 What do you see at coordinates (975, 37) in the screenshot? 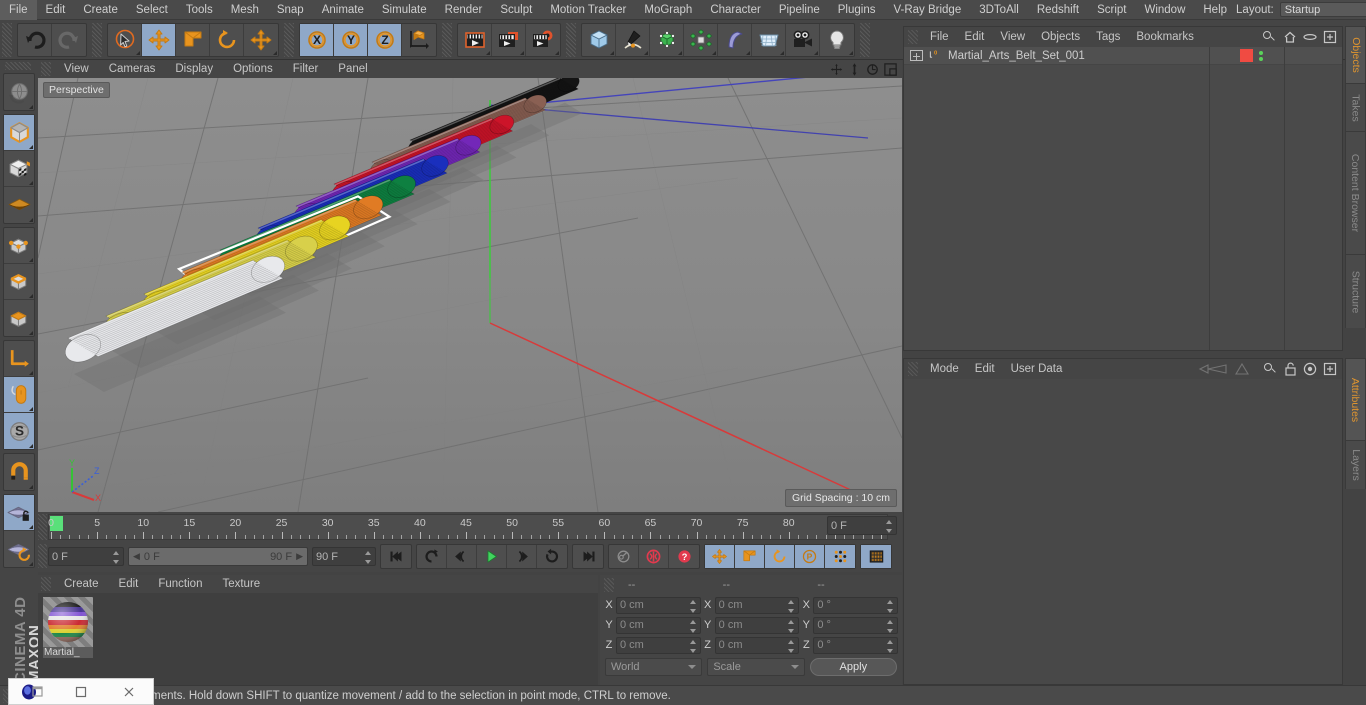
I see `object-menu-edit: Edit` at bounding box center [975, 37].